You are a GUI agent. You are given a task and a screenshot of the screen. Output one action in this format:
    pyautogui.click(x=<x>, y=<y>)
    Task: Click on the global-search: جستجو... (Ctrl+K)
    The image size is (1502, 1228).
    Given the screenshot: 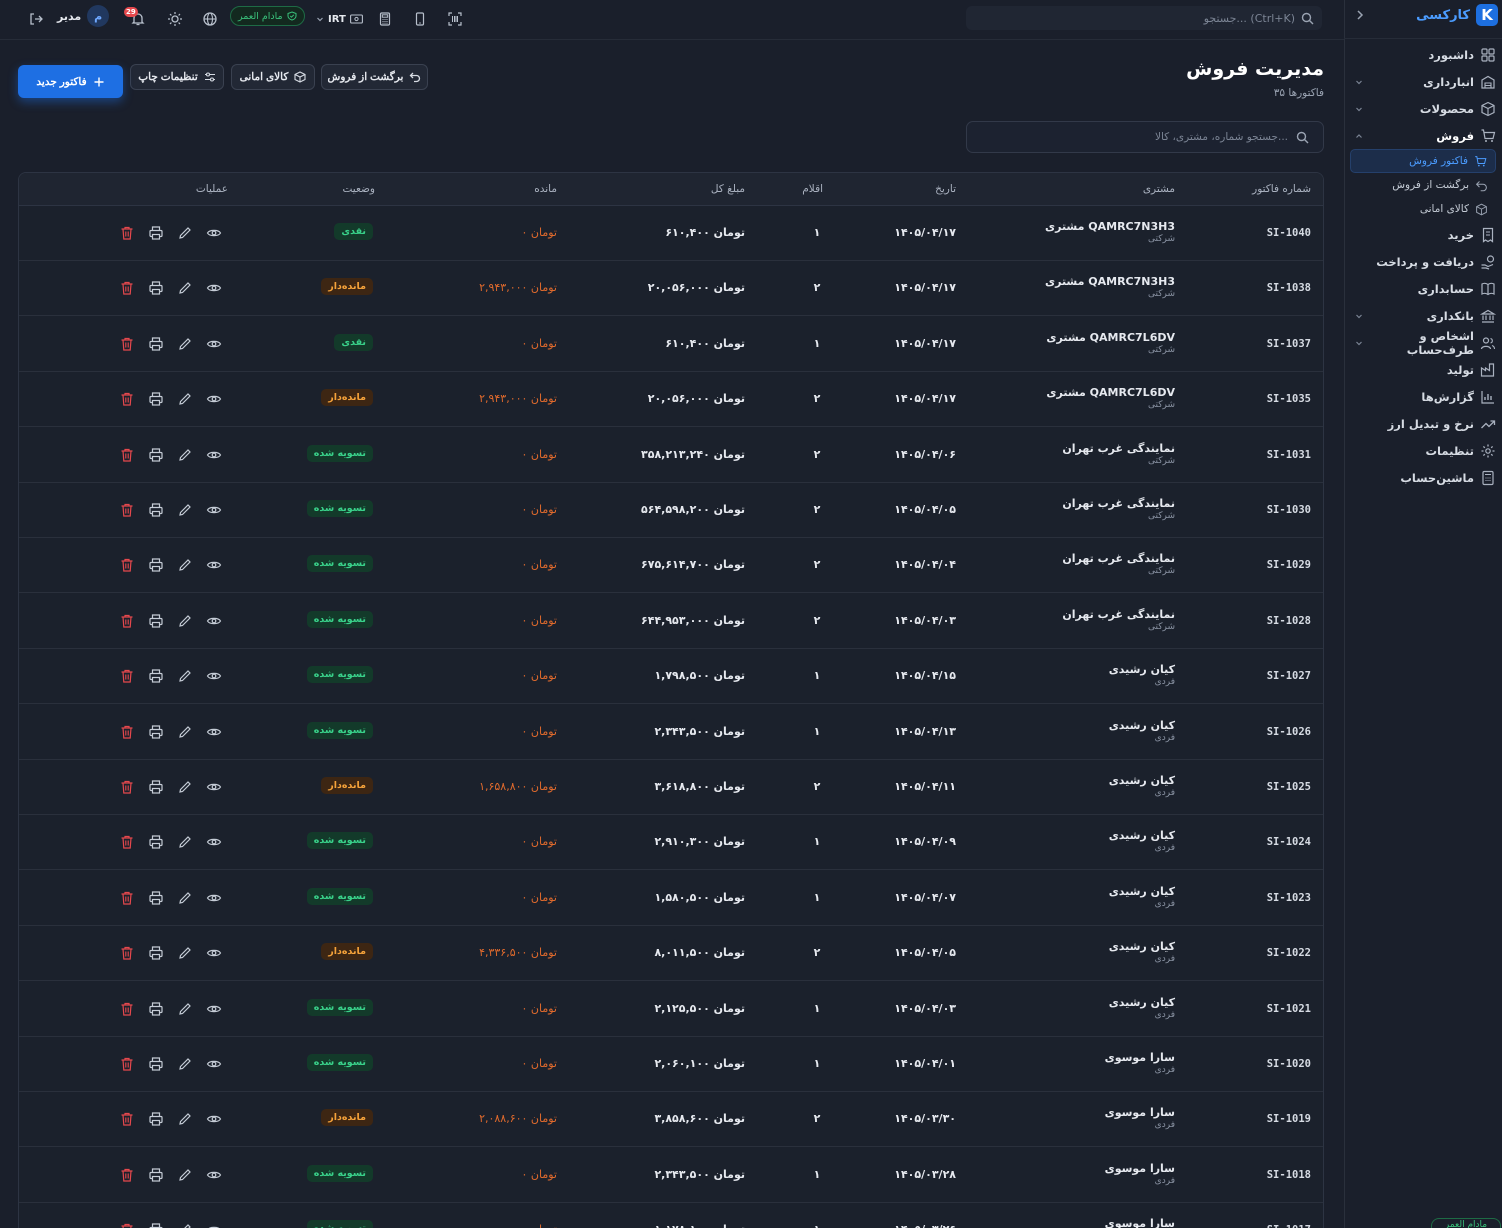 What is the action you would take?
    pyautogui.click(x=1144, y=18)
    